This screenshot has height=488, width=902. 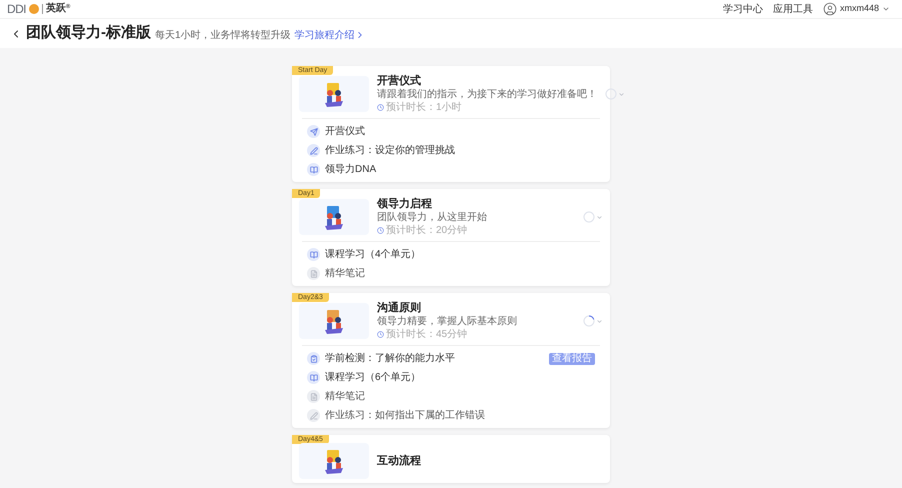 I want to click on lesson-item: 作业练习：如何指出下属的工作错误, so click(x=451, y=415).